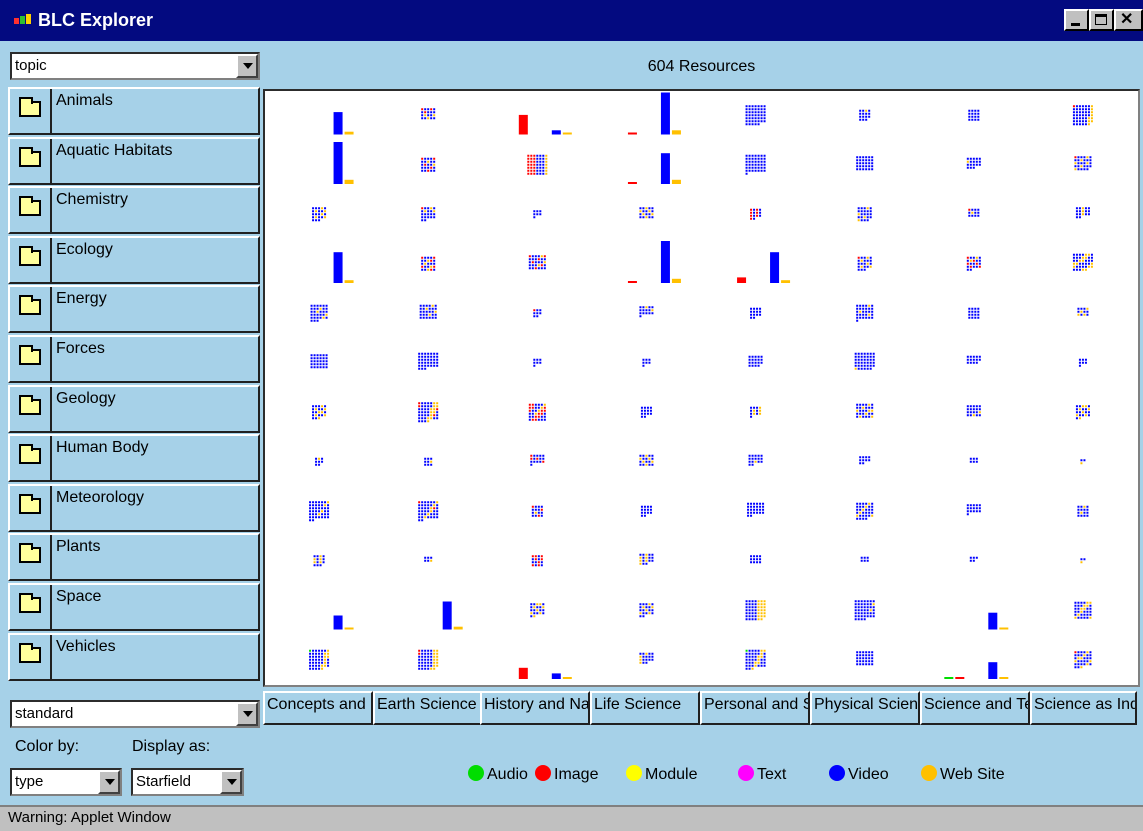  I want to click on topic-button: Plants, so click(134, 557).